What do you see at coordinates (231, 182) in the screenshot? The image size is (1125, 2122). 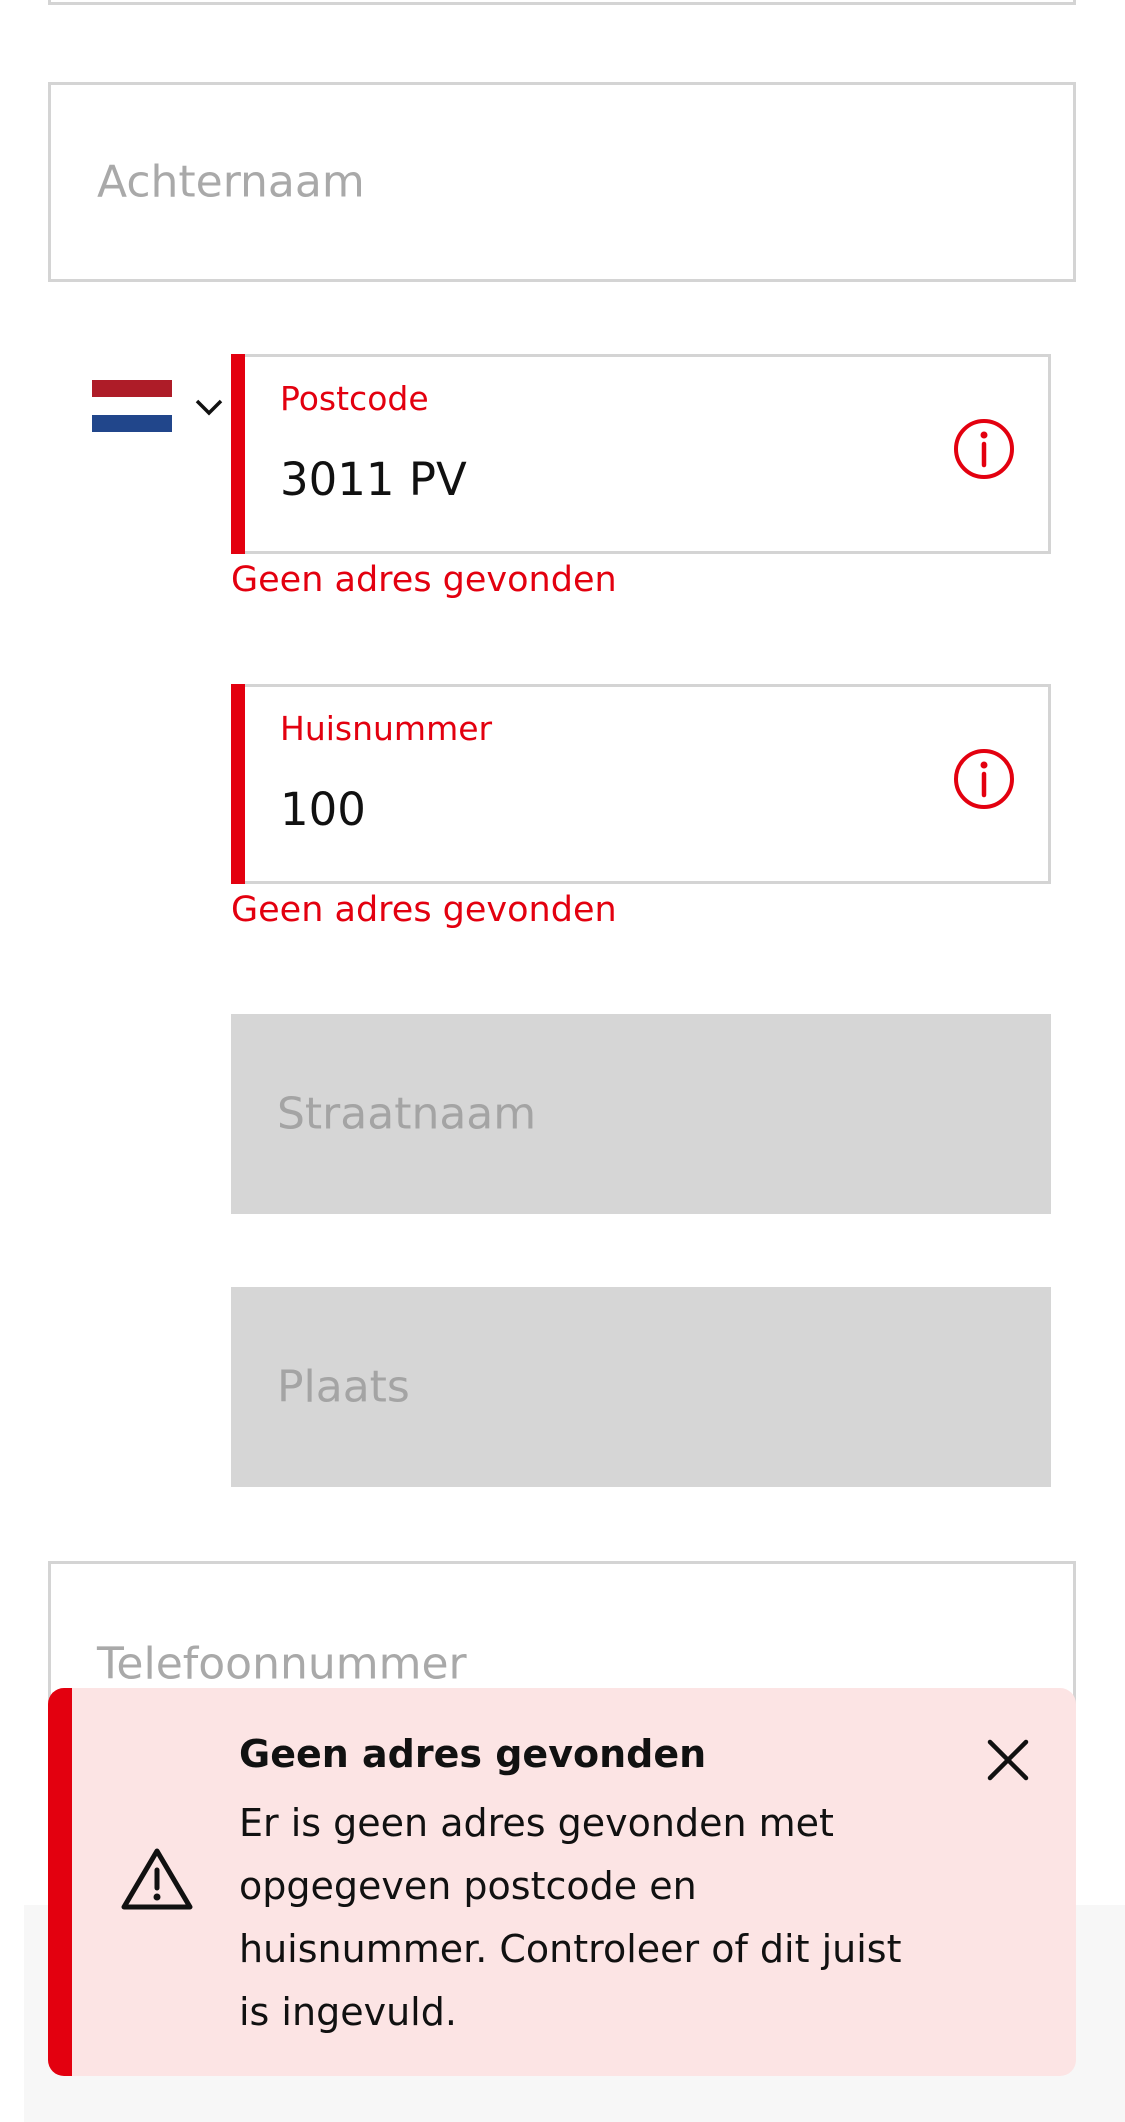 I see `achternaam-placeholder: Achternaam` at bounding box center [231, 182].